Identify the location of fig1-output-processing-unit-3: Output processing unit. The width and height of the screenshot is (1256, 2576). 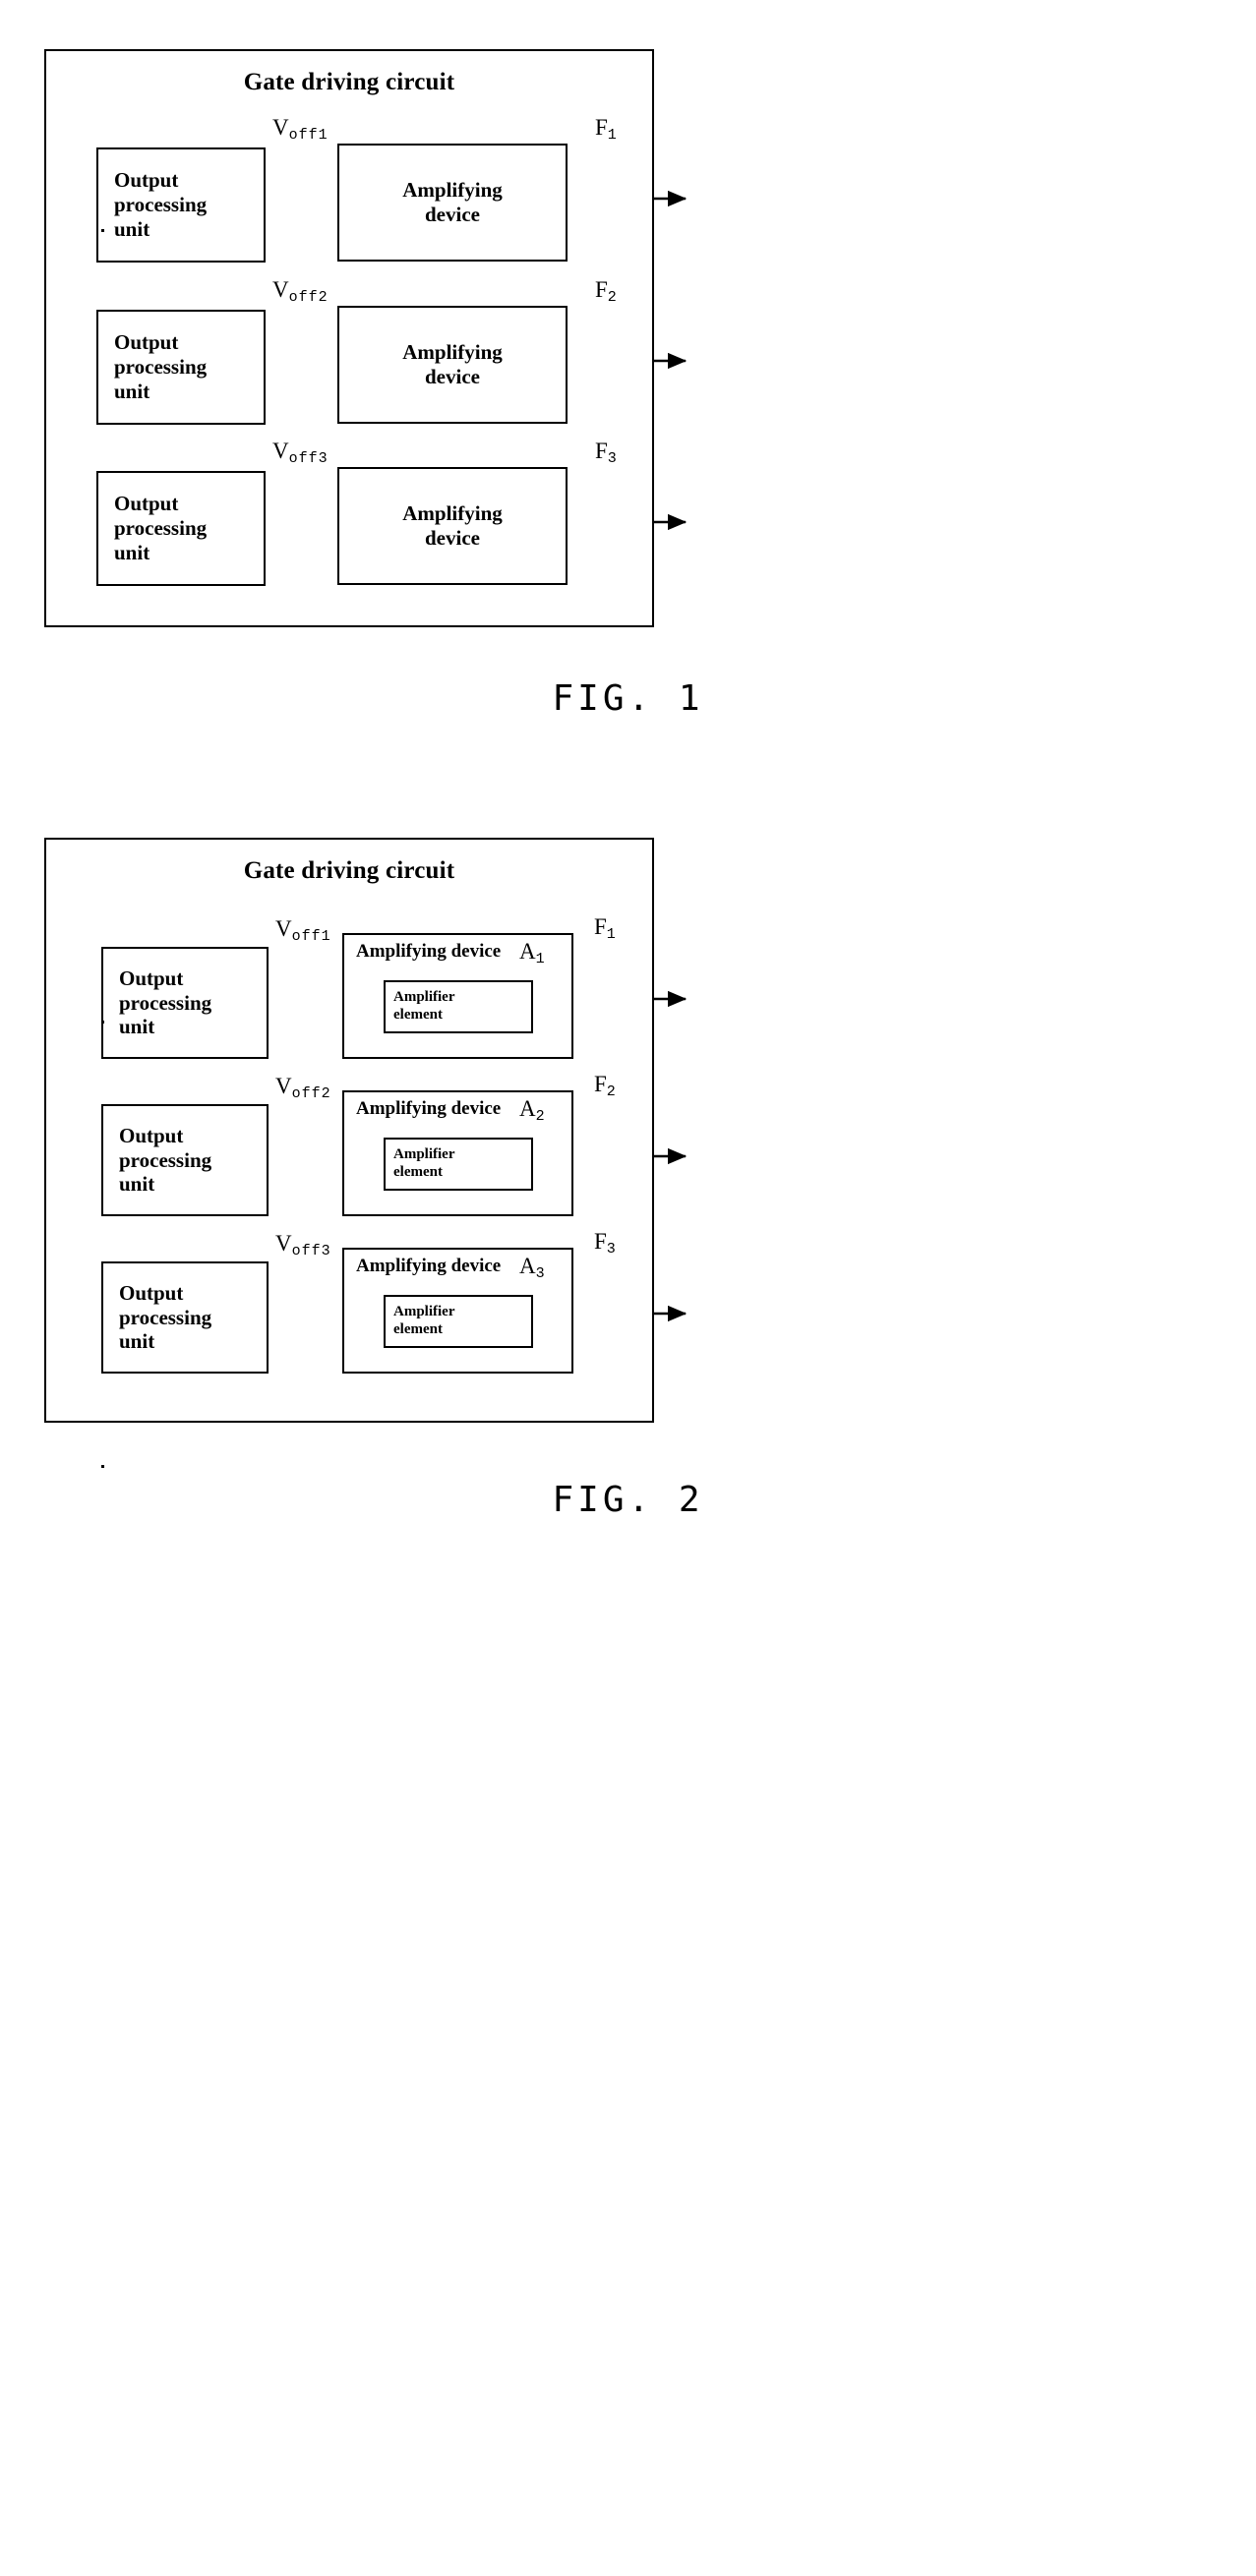
(181, 528).